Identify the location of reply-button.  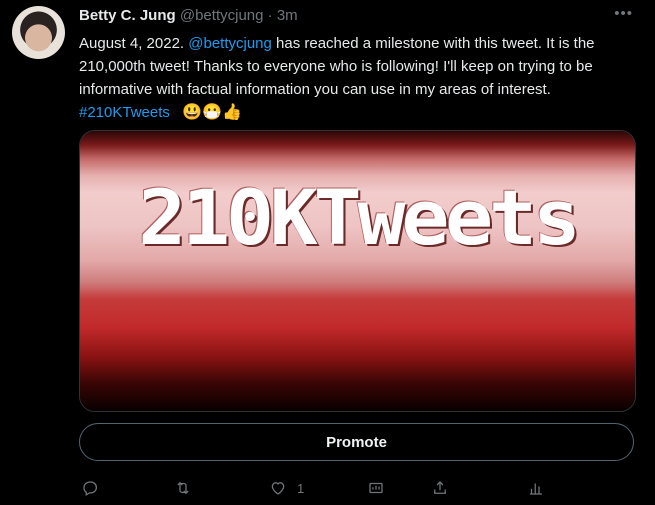
(90, 488).